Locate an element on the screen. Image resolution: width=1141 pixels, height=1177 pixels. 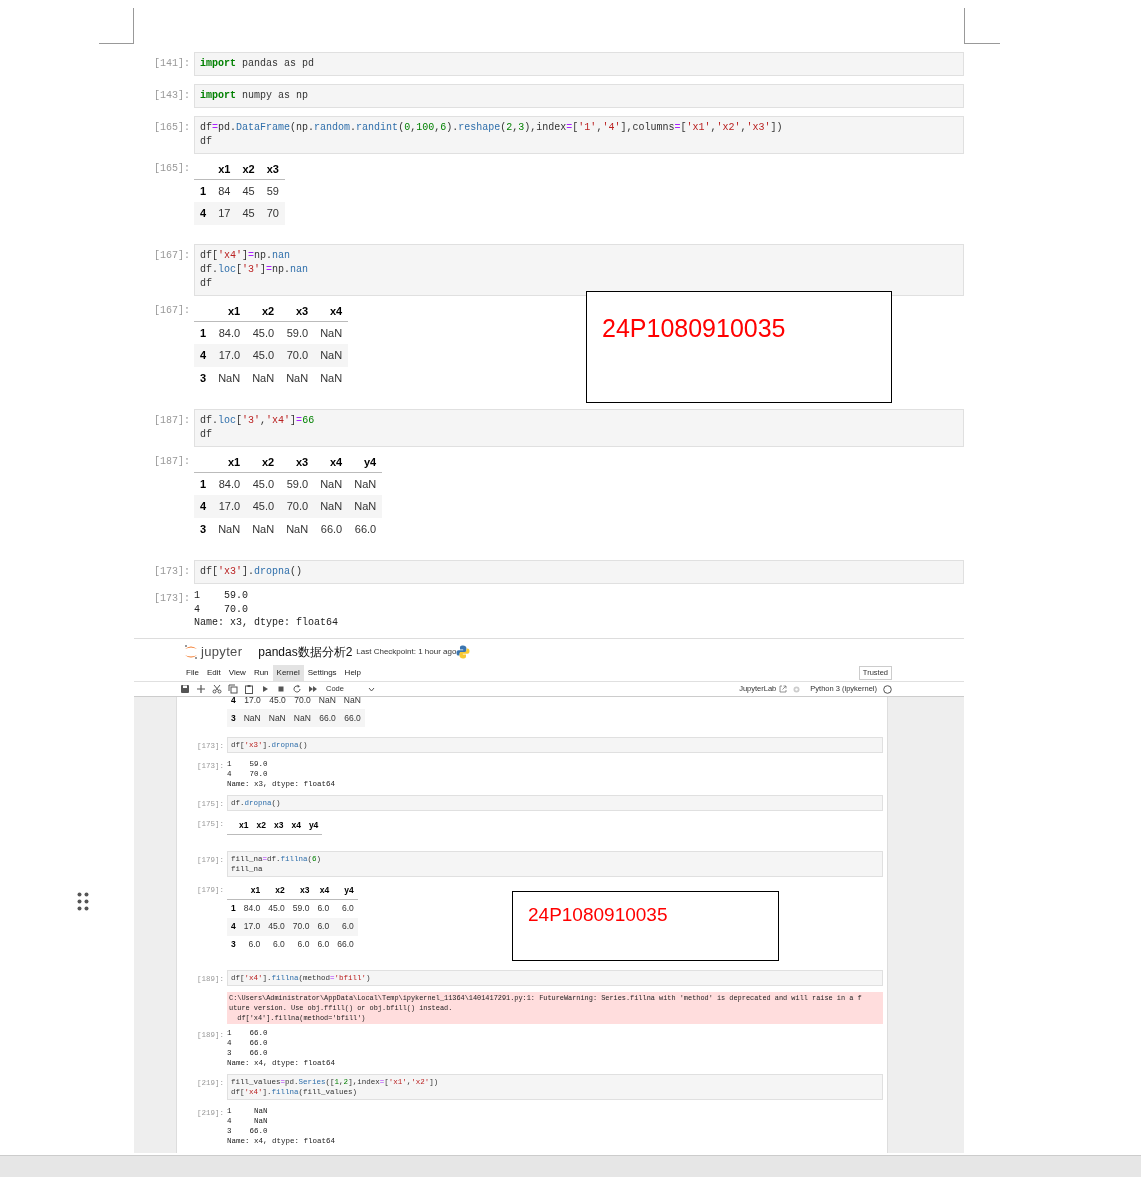
table-cell: 17.0 is located at coordinates (252, 926).